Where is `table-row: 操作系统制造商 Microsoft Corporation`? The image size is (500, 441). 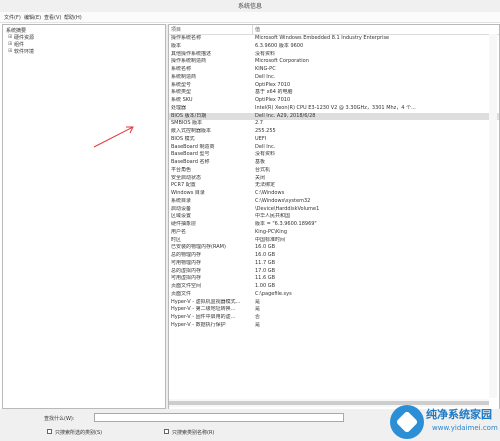
table-row: 操作系统制造商 Microsoft Corporation is located at coordinates (334, 61).